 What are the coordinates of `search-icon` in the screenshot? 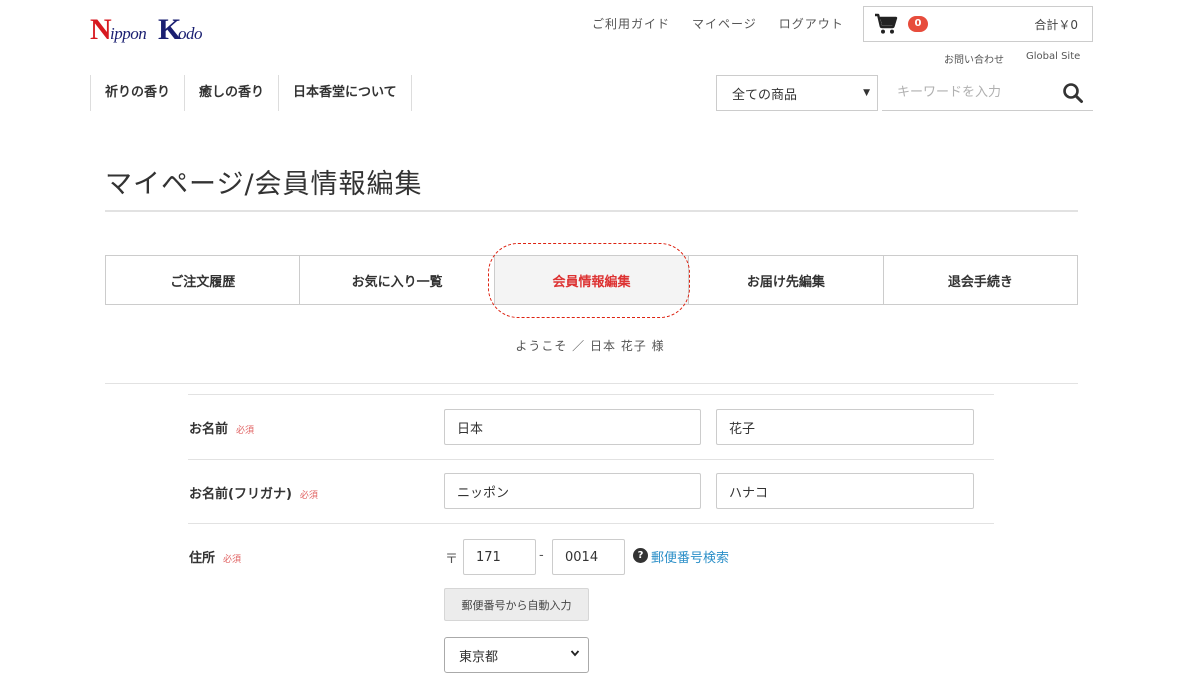 It's located at (1073, 93).